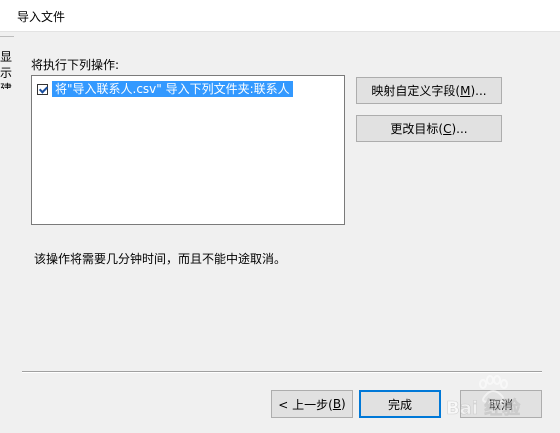 This screenshot has width=560, height=433. I want to click on map-fields-label-pre: 映射自定义字段(, so click(416, 91).